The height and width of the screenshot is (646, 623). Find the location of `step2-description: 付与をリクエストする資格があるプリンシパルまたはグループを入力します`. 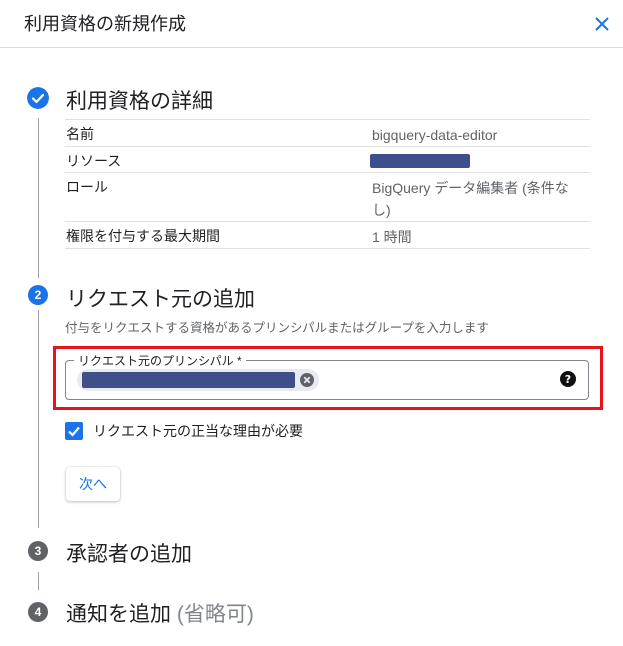

step2-description: 付与をリクエストする資格があるプリンシパルまたはグループを入力します is located at coordinates (277, 328).